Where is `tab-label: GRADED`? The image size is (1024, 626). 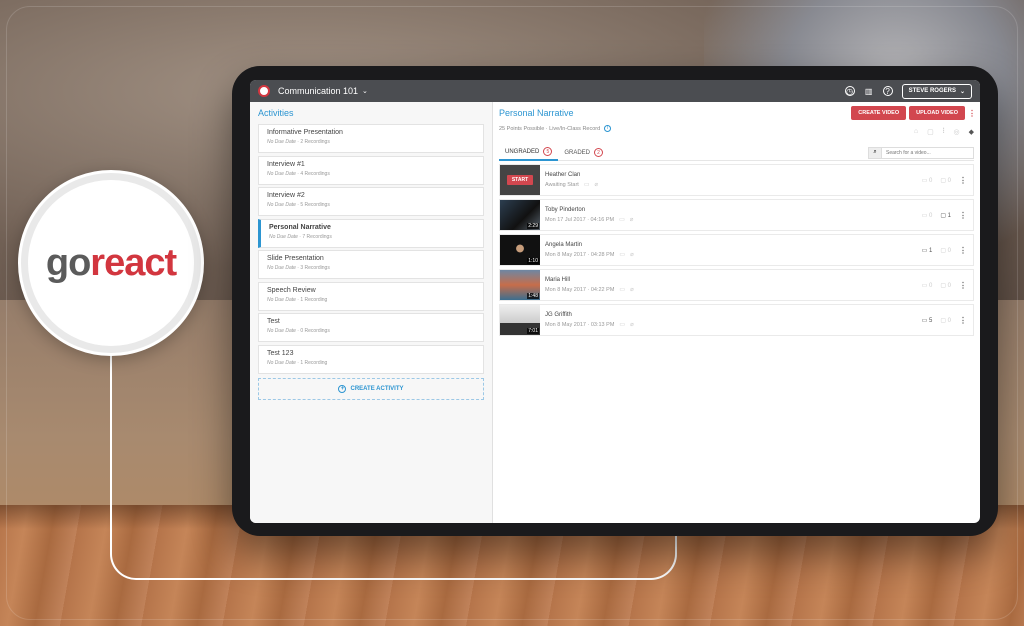 tab-label: GRADED is located at coordinates (577, 152).